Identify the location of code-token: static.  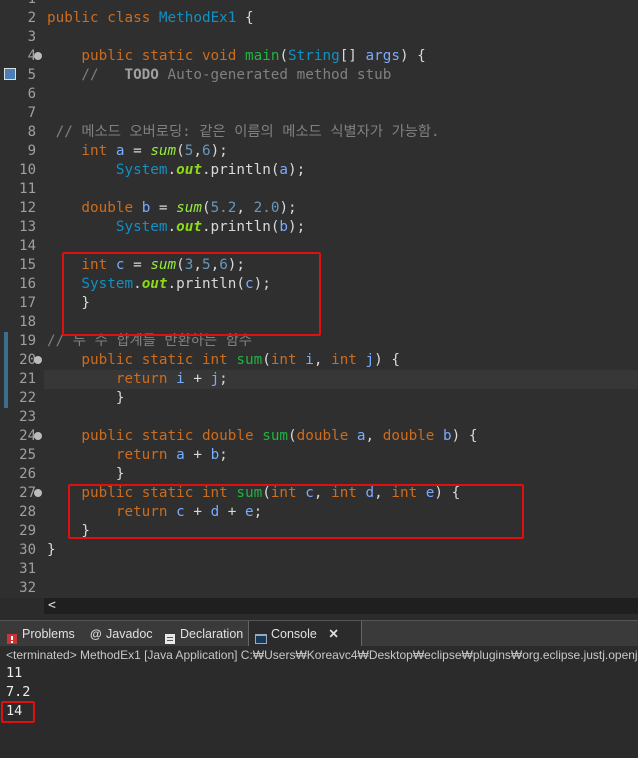
(171, 436).